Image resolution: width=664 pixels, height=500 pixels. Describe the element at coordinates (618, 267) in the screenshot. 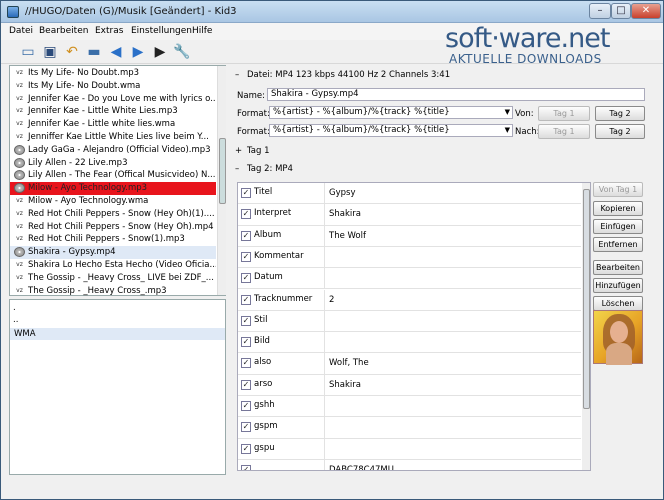

I see `edit-button: Bearbeiten` at that location.